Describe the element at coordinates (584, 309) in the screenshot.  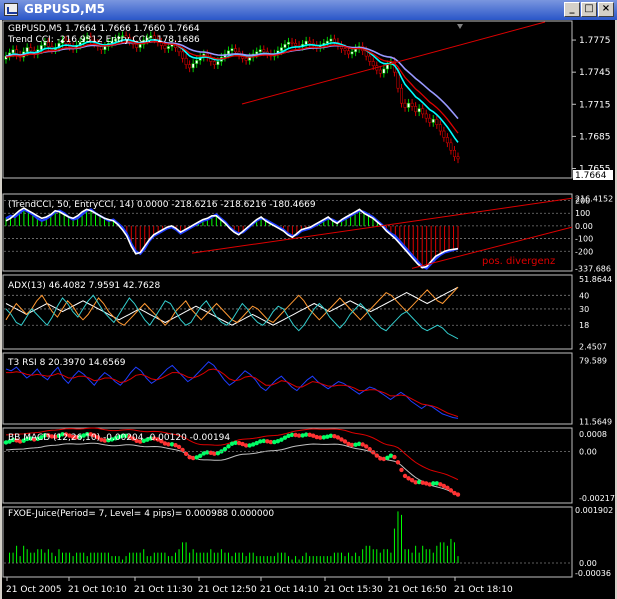
I see `adx-axis-label: 30` at that location.